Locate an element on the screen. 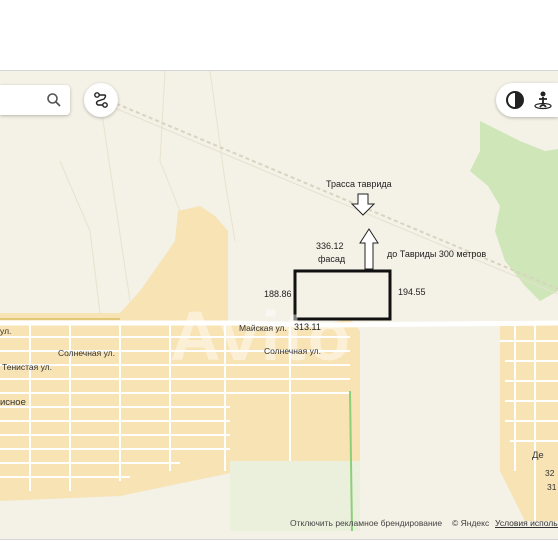 The height and width of the screenshot is (558, 558). highway-label: Трасса таврида is located at coordinates (359, 184).